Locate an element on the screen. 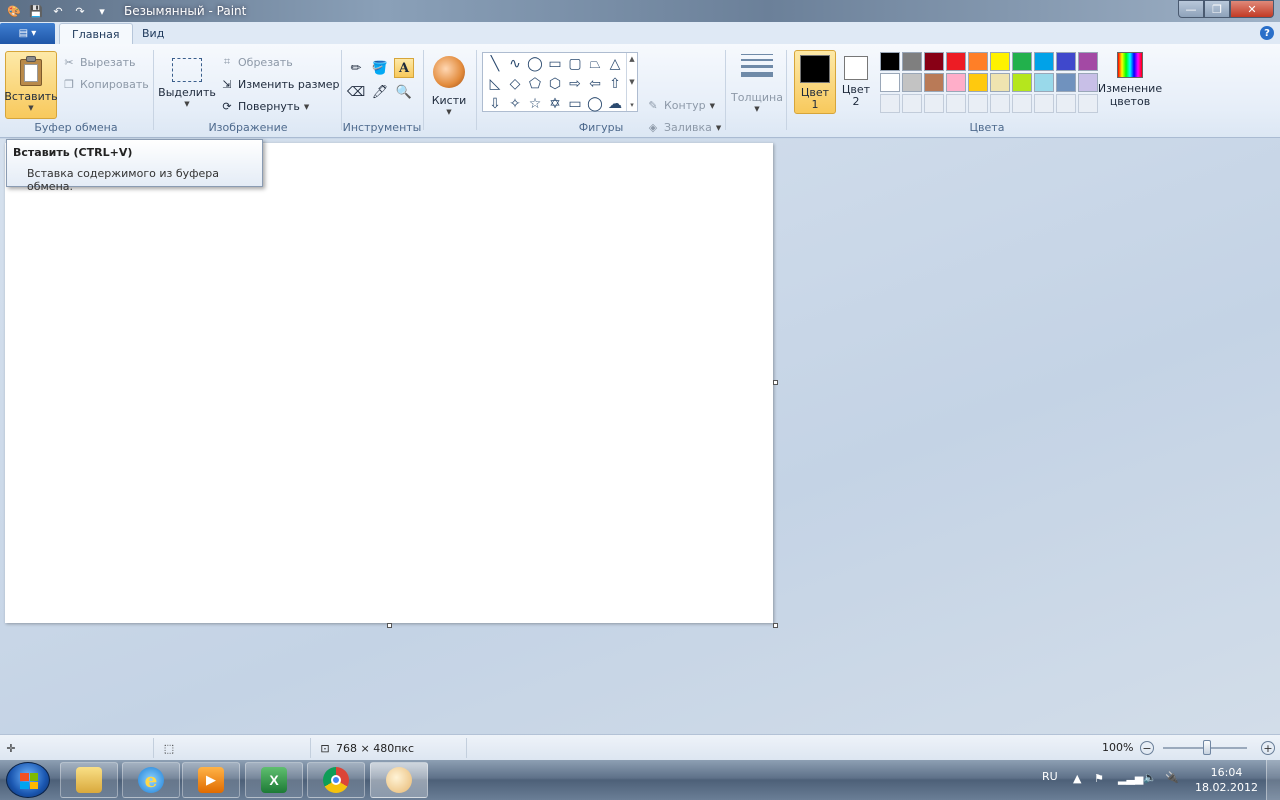  clipboard-icon is located at coordinates (31, 71).